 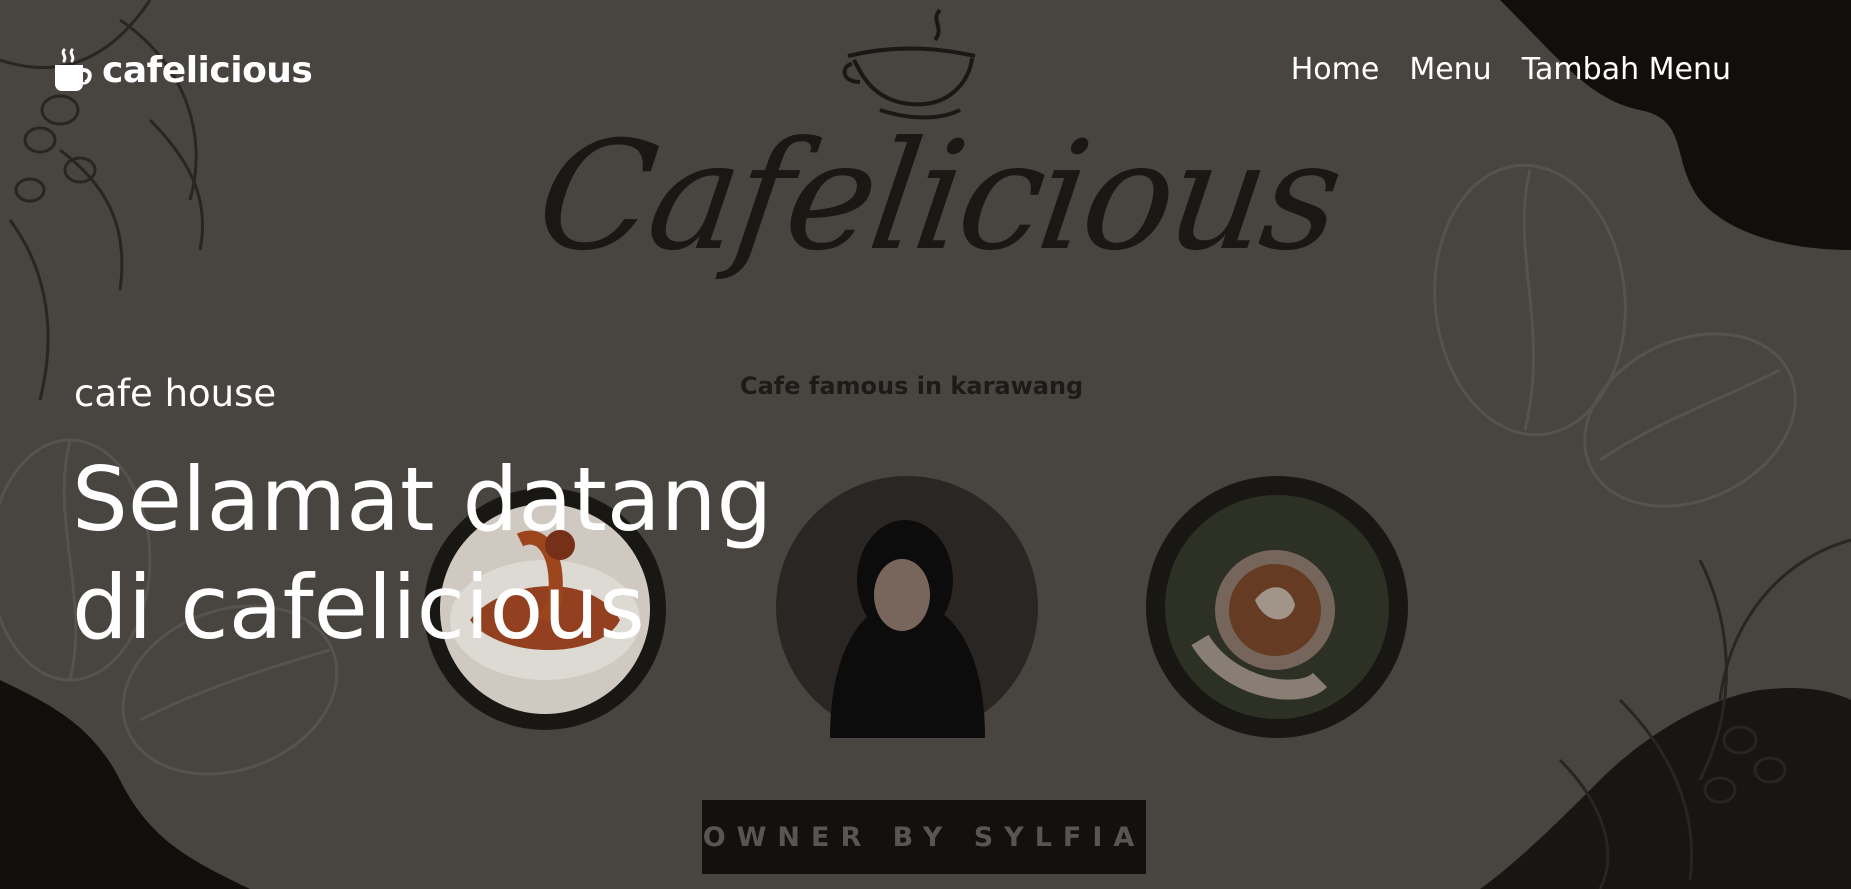 What do you see at coordinates (422, 554) in the screenshot?
I see `hero-headline: Selamat datang di cafelicious` at bounding box center [422, 554].